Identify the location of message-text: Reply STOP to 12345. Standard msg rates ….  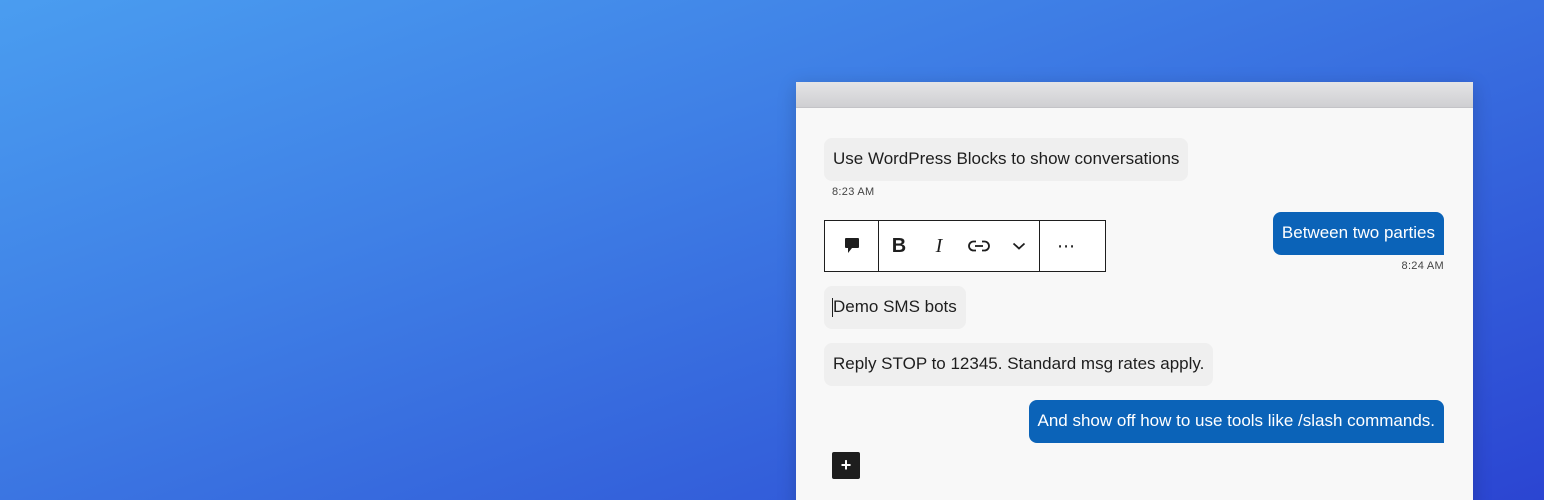
(1019, 363).